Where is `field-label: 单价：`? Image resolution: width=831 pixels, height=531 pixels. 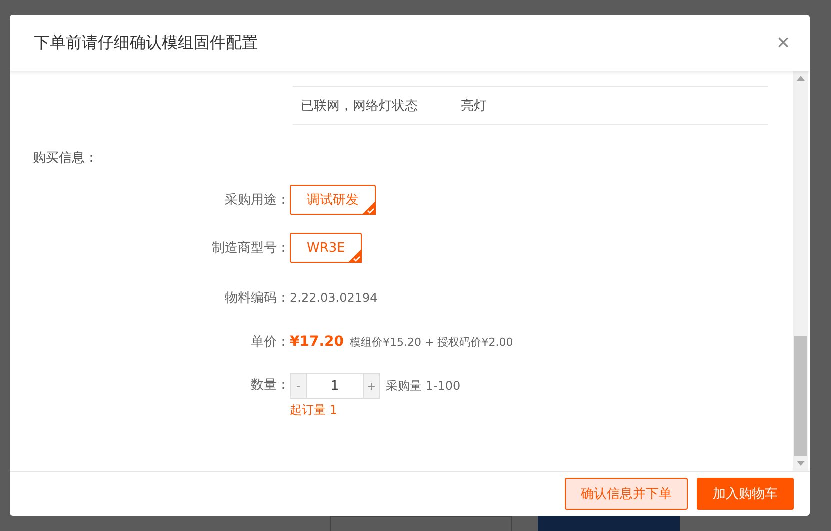
field-label: 单价： is located at coordinates (270, 342).